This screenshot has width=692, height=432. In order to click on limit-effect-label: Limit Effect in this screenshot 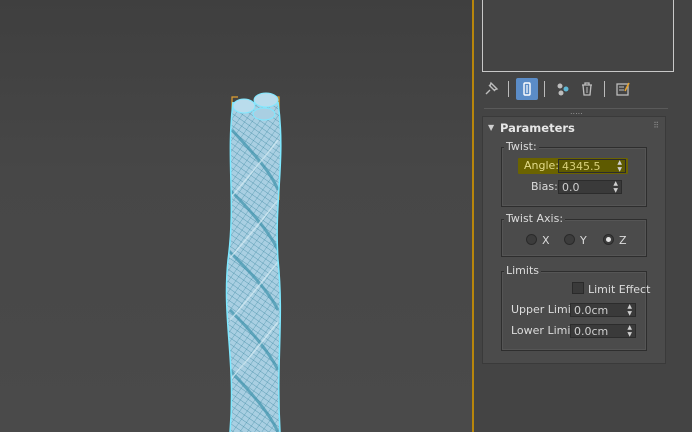, I will do `click(619, 289)`.